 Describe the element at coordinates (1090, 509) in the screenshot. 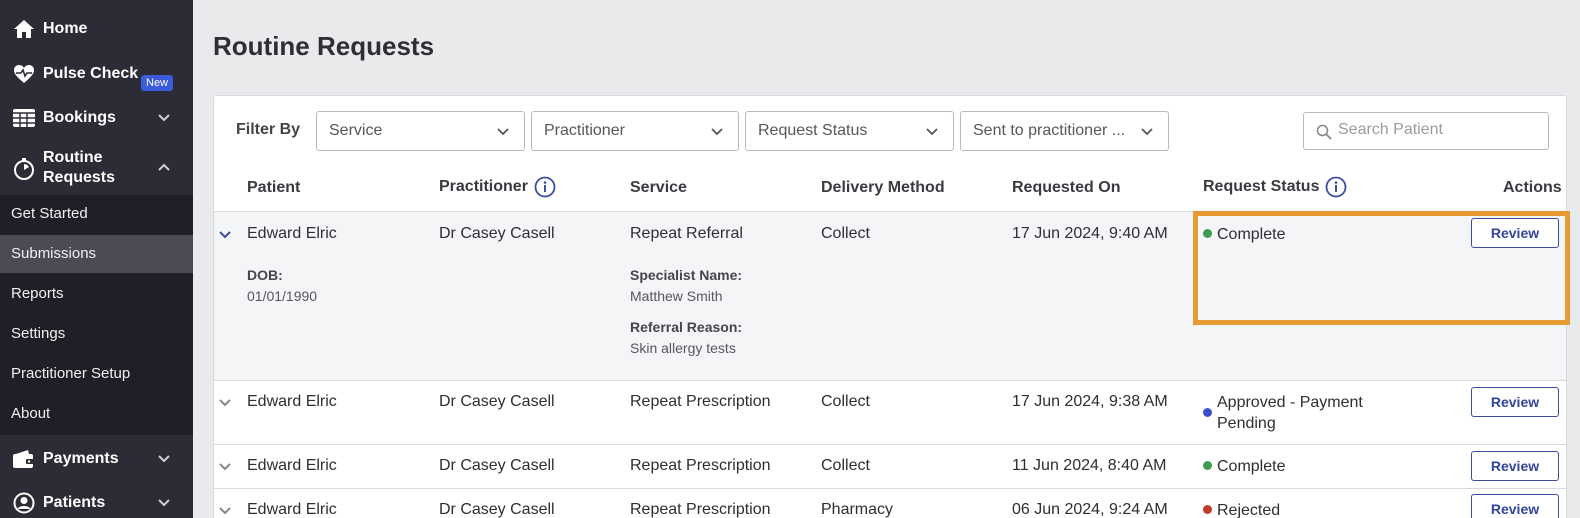

I see `cell-requested-on: 06 Jun 2024, 9:24 AM` at that location.